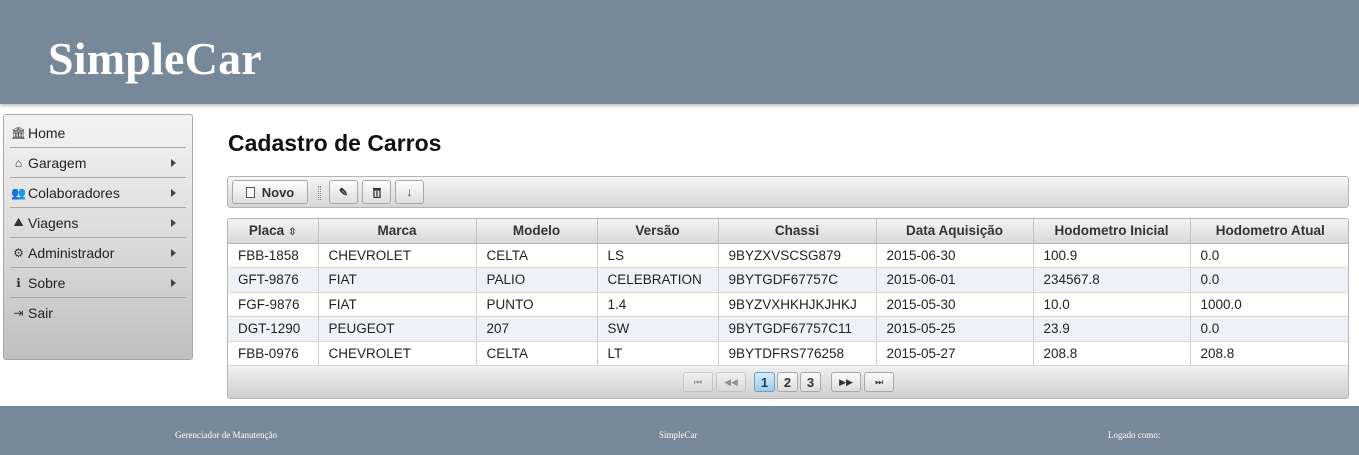 This screenshot has width=1359, height=455. What do you see at coordinates (273, 280) in the screenshot?
I see `table-cell: GFT-9876` at bounding box center [273, 280].